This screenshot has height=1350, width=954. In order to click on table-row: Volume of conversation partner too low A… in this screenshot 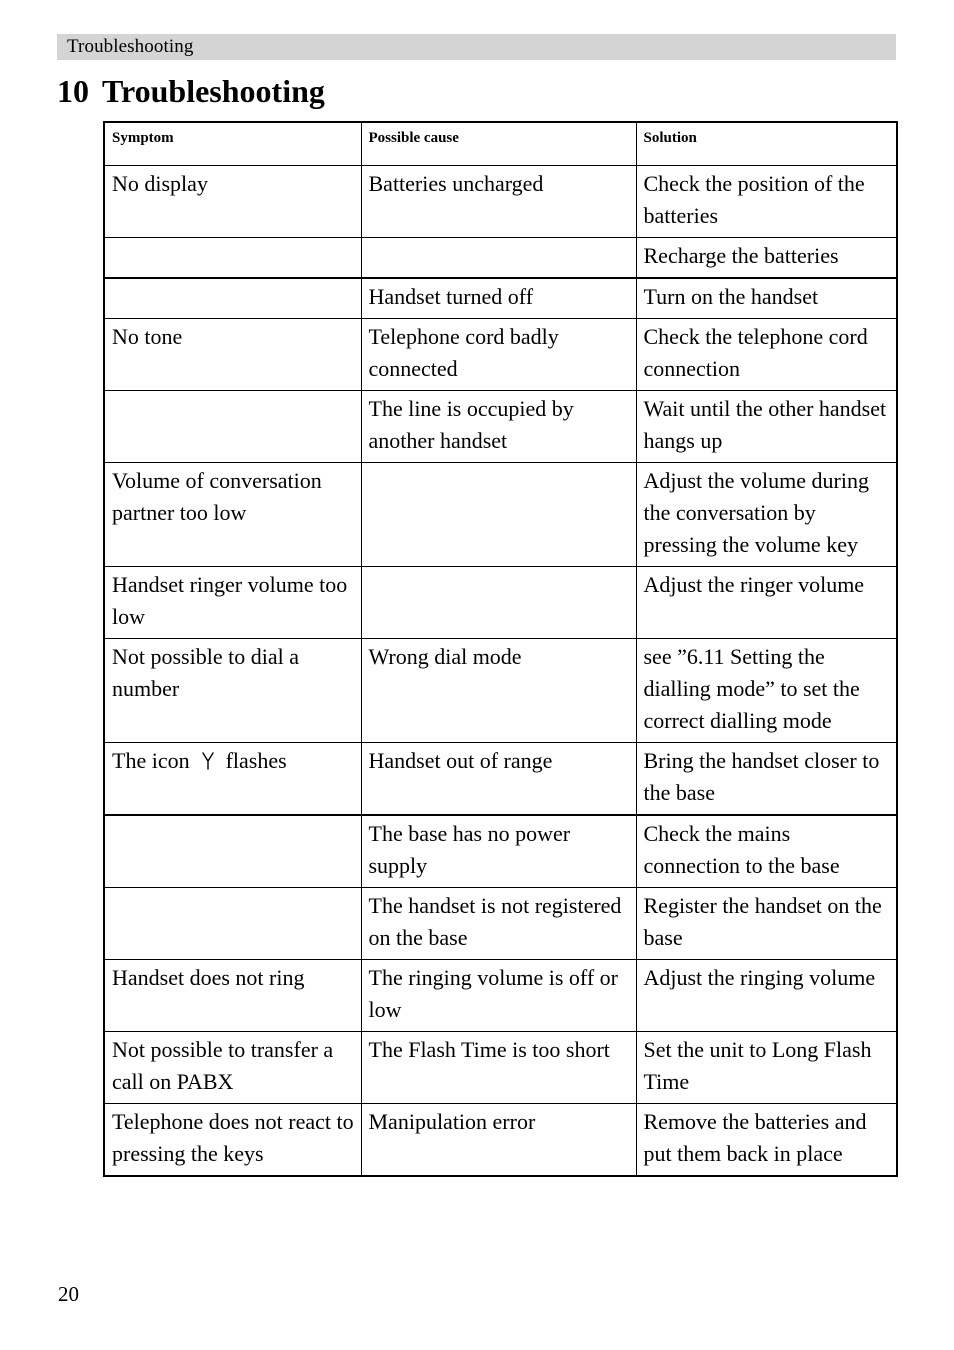, I will do `click(500, 514)`.